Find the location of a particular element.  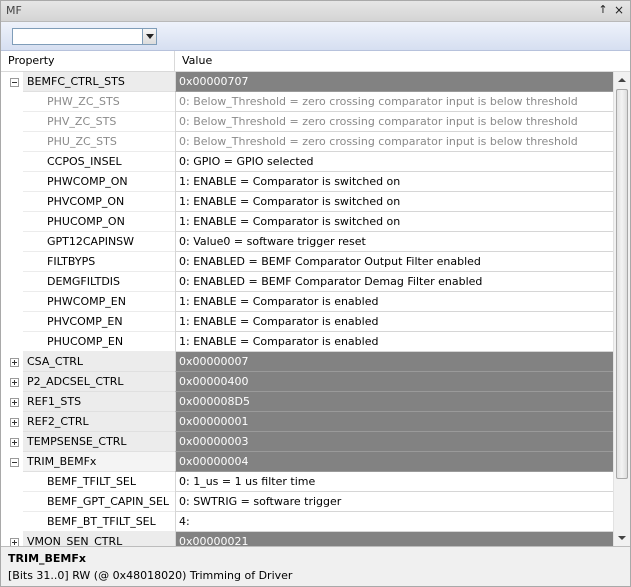

title-bar: MF ↑ × is located at coordinates (315, 11).